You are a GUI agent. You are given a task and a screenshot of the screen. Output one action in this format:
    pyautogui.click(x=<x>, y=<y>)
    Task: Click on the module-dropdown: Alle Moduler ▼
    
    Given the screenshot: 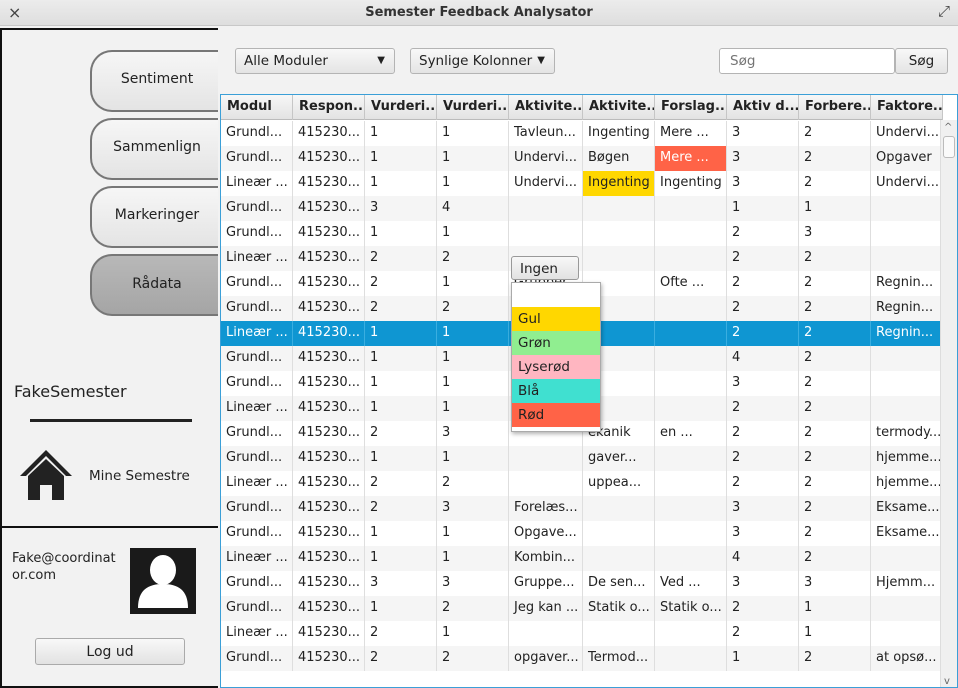 What is the action you would take?
    pyautogui.click(x=315, y=61)
    